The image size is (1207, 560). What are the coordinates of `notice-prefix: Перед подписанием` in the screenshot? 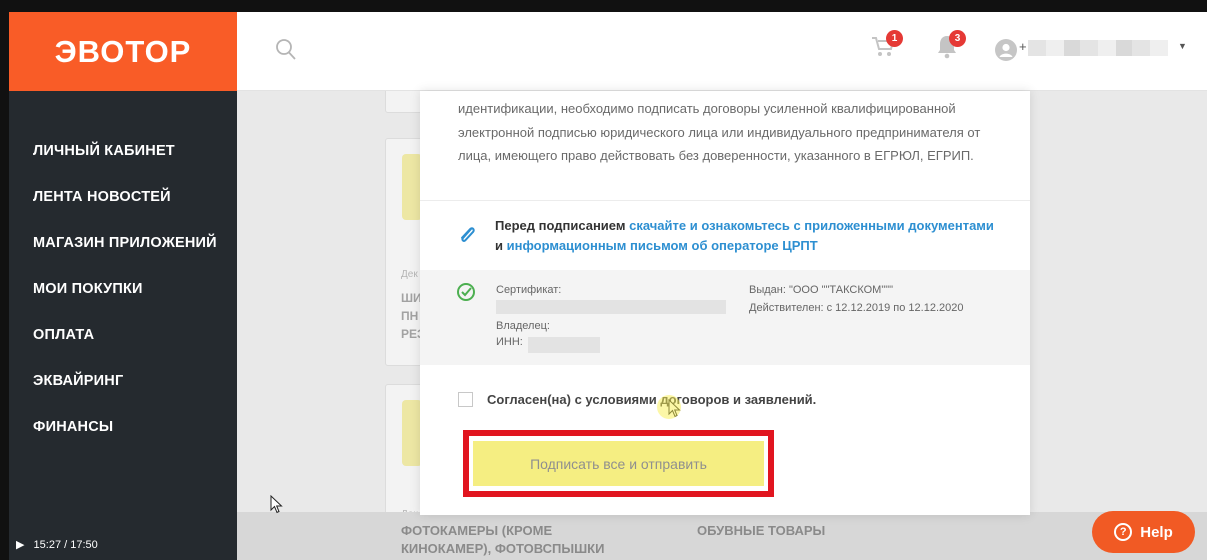 It's located at (560, 225).